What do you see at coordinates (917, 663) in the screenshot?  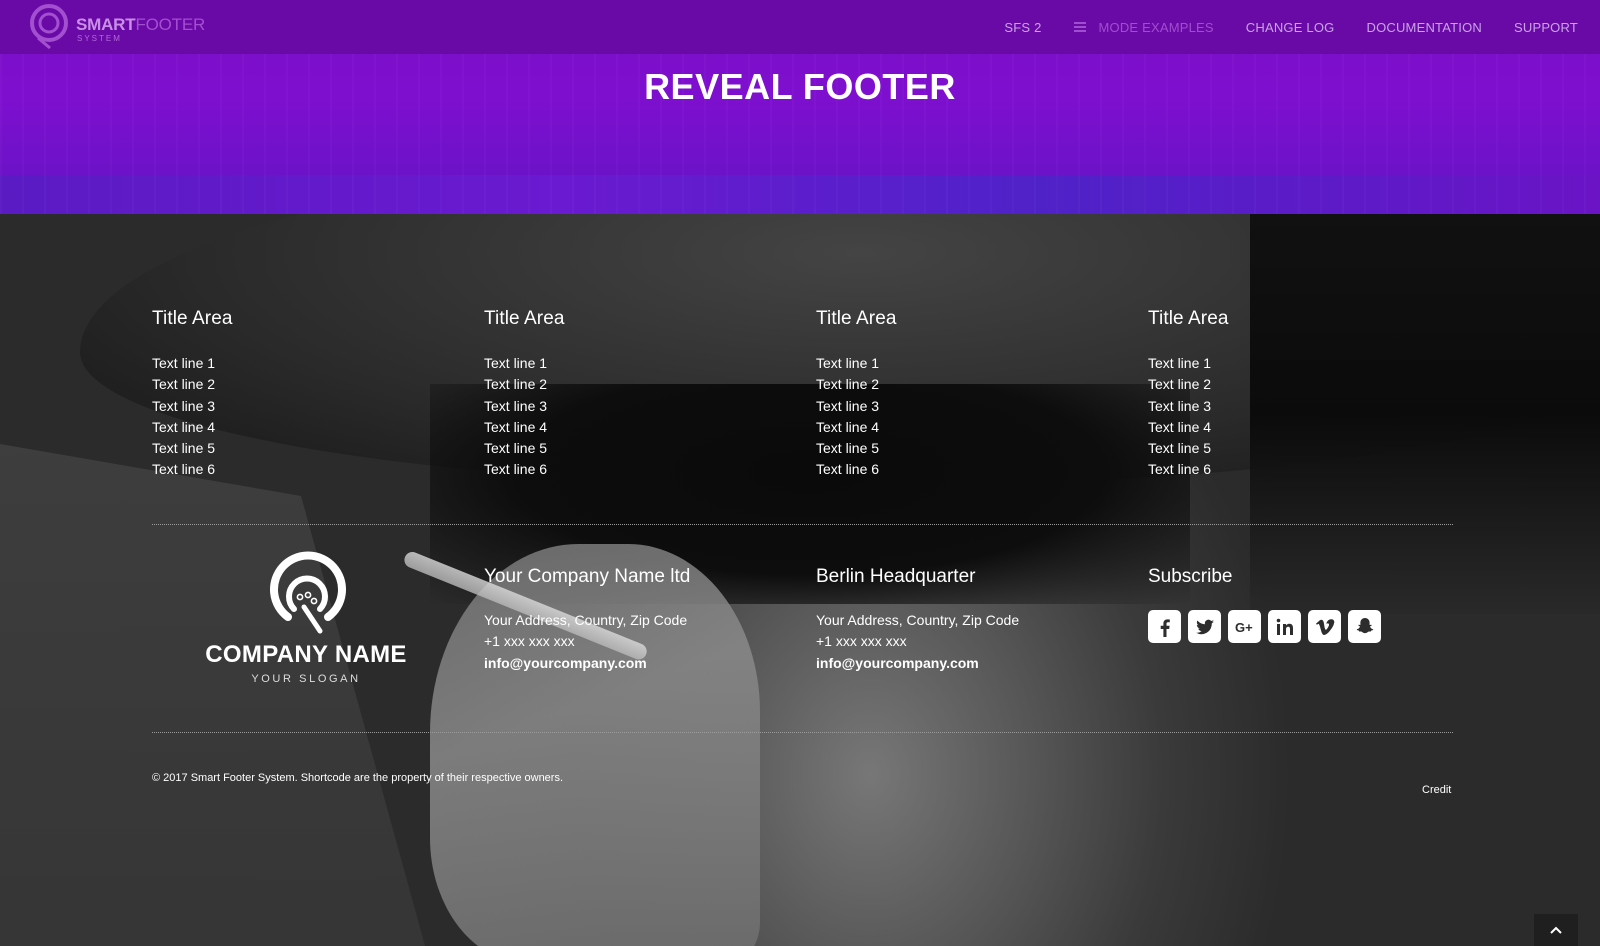 I see `headquarter-email-link: info@yourcompany.com` at bounding box center [917, 663].